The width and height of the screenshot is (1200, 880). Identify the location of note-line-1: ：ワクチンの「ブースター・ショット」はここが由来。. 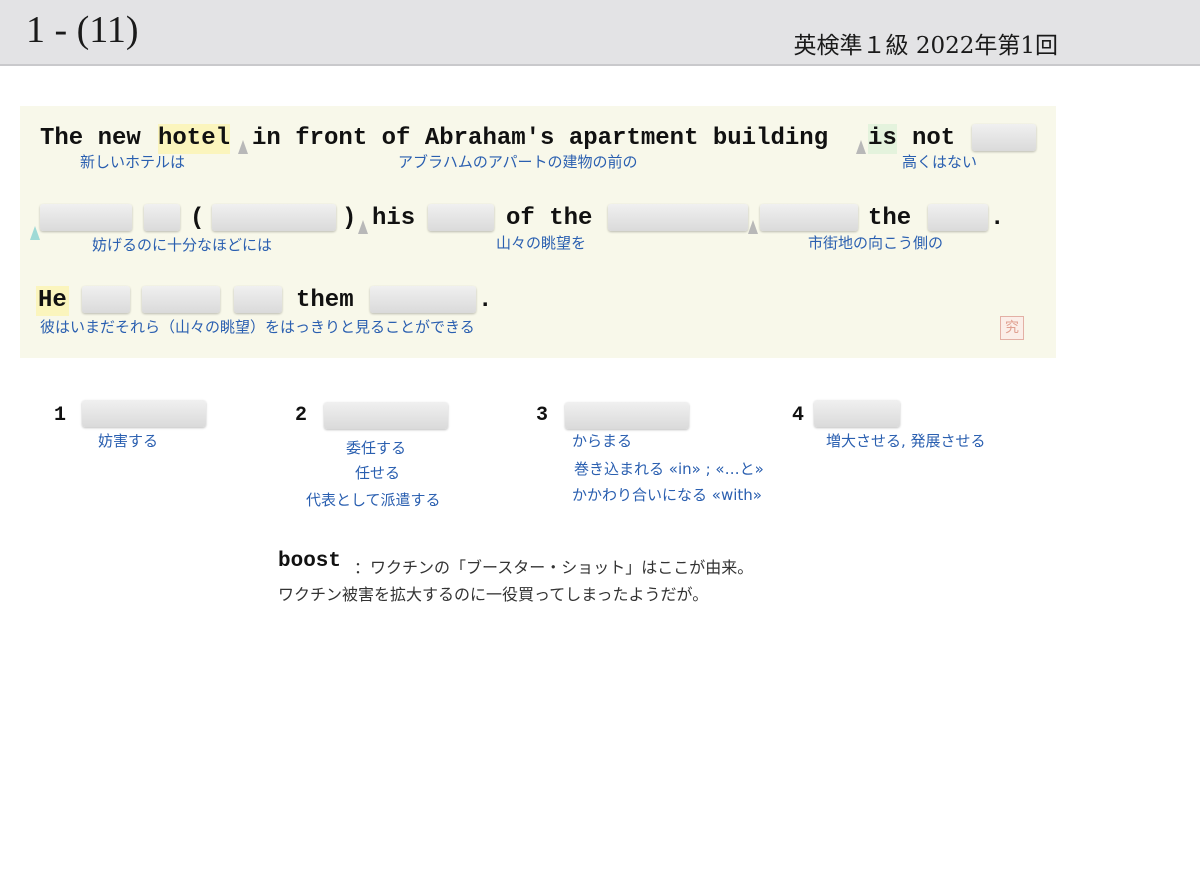
(554, 567).